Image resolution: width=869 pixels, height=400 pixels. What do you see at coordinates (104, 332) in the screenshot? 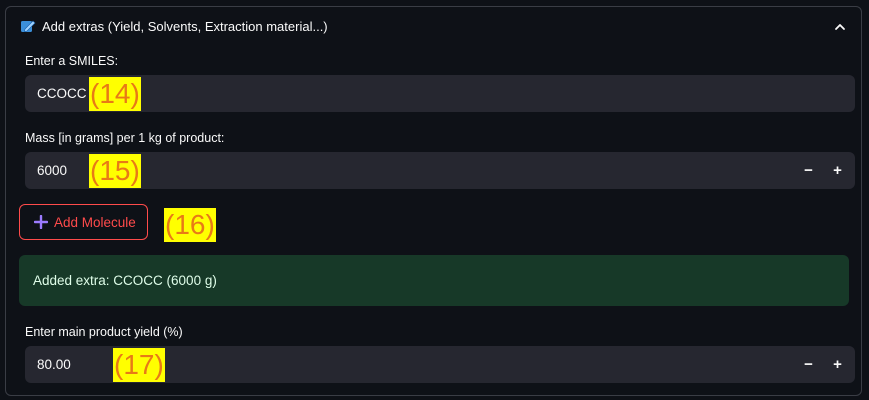
I see `yield-label: Enter main product yield (%)` at bounding box center [104, 332].